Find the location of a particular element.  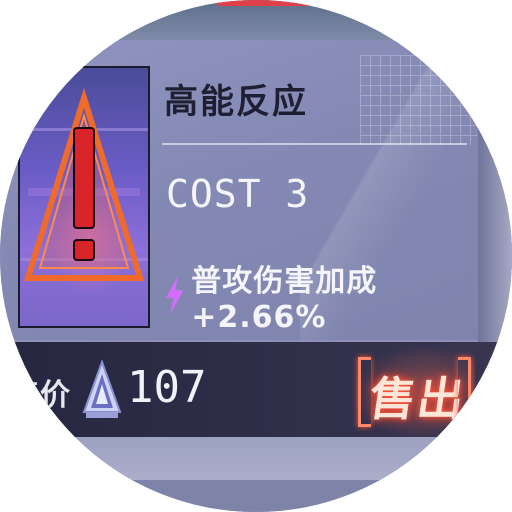

item-name: 高能反应 is located at coordinates (236, 102).